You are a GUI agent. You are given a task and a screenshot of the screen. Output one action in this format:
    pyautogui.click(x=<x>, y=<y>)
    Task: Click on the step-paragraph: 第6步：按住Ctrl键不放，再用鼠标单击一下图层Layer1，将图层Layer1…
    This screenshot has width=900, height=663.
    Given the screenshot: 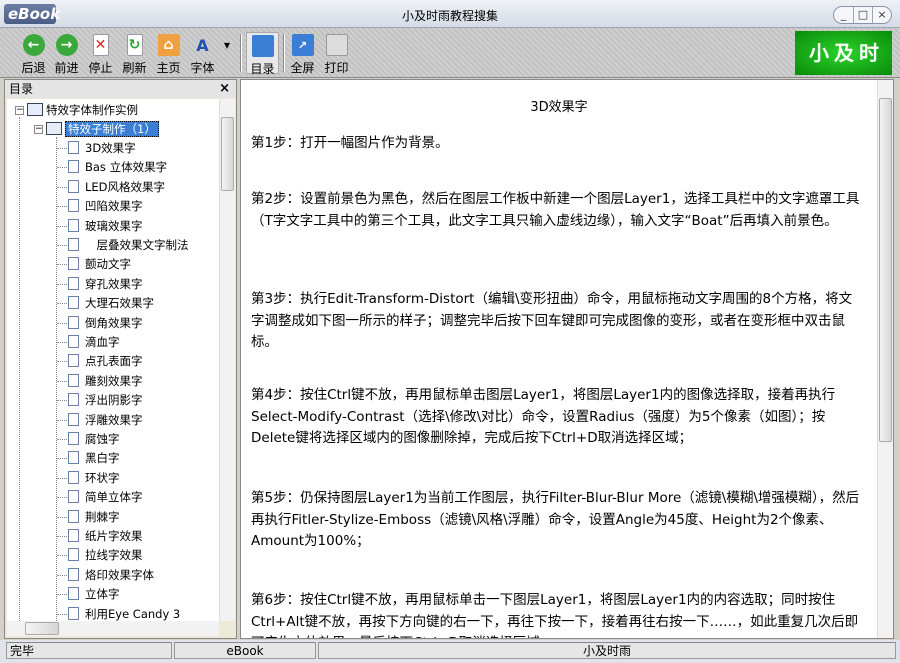 What is the action you would take?
    pyautogui.click(x=555, y=615)
    